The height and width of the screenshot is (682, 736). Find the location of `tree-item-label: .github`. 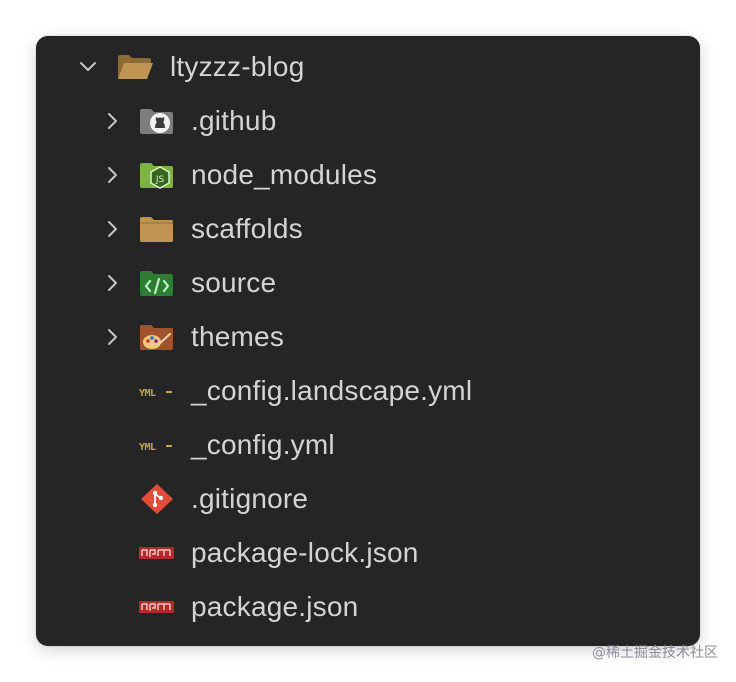

tree-item-label: .github is located at coordinates (234, 120).